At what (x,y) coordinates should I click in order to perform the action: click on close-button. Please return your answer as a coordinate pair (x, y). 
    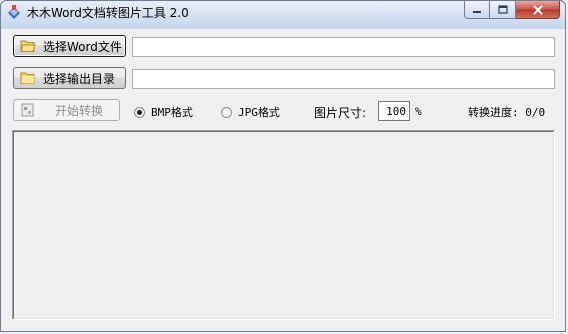
    Looking at the image, I should click on (538, 10).